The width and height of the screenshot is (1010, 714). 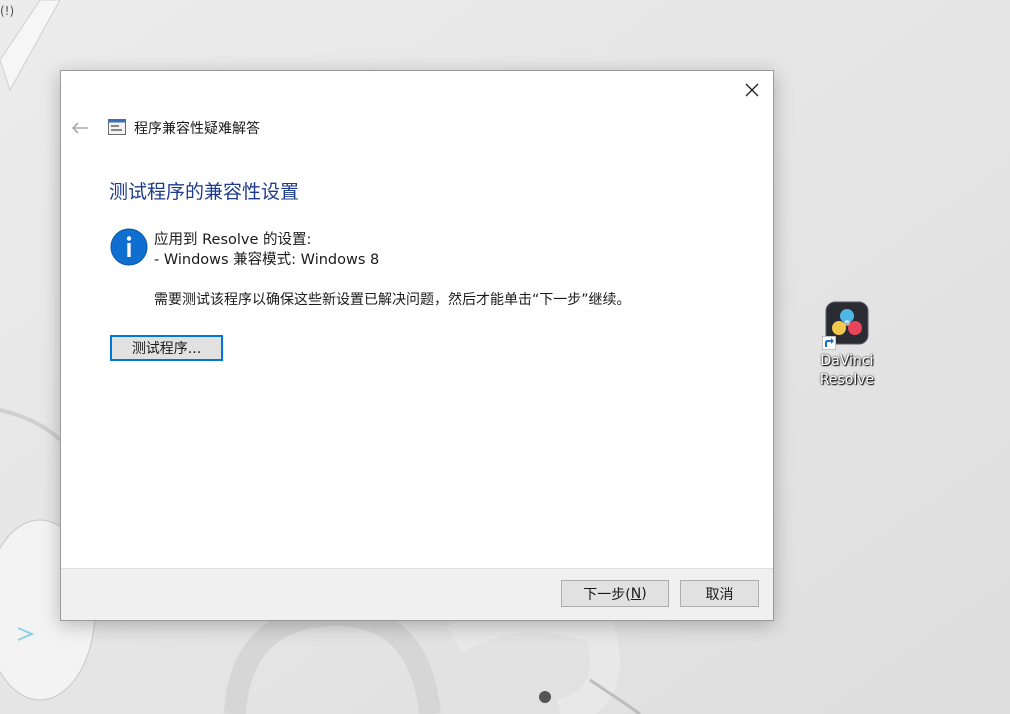 I want to click on troubleshooter-app-icon, so click(x=117, y=127).